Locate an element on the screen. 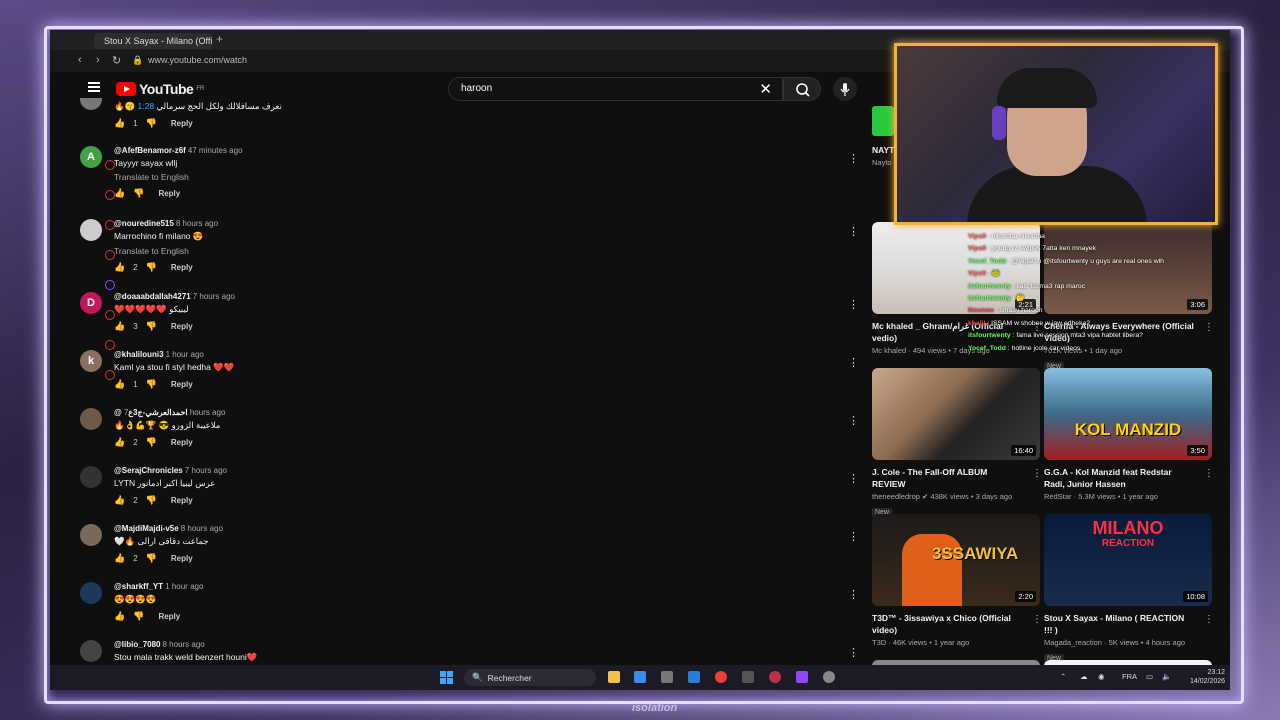  video-title: Stou X Sayax - Milano ( REACTION !!! ) is located at coordinates (1119, 624).